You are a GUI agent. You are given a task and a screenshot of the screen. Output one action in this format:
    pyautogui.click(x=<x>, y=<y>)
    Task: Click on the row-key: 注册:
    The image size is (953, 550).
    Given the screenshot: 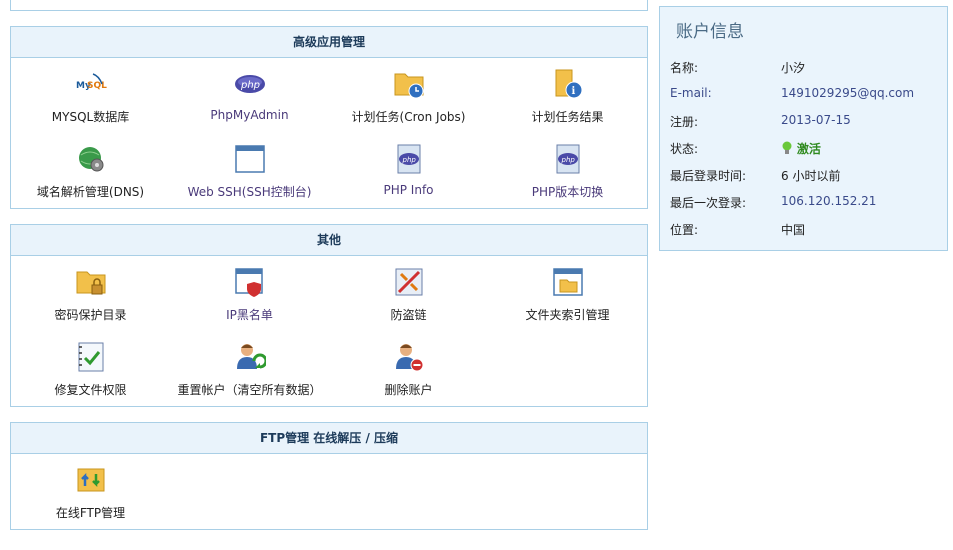 What is the action you would take?
    pyautogui.click(x=684, y=122)
    